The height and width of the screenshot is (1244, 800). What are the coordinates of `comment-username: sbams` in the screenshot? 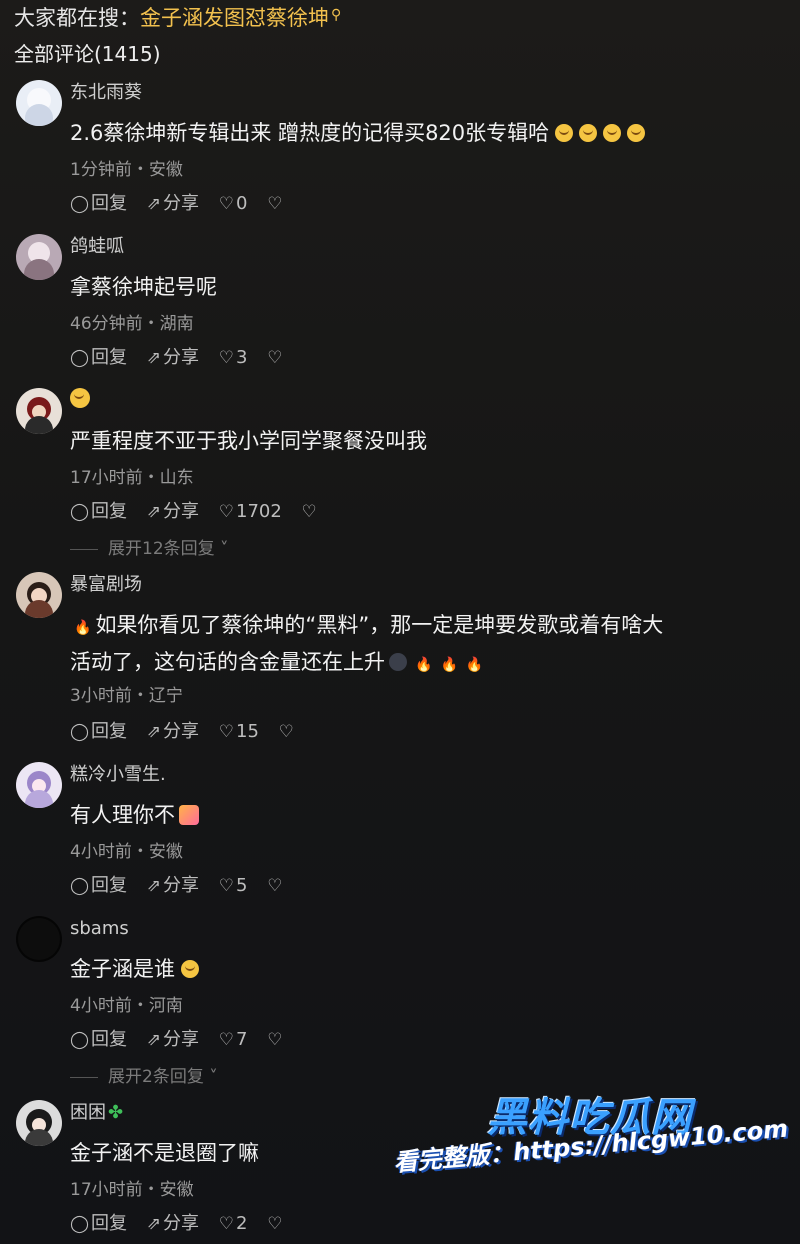 It's located at (99, 929).